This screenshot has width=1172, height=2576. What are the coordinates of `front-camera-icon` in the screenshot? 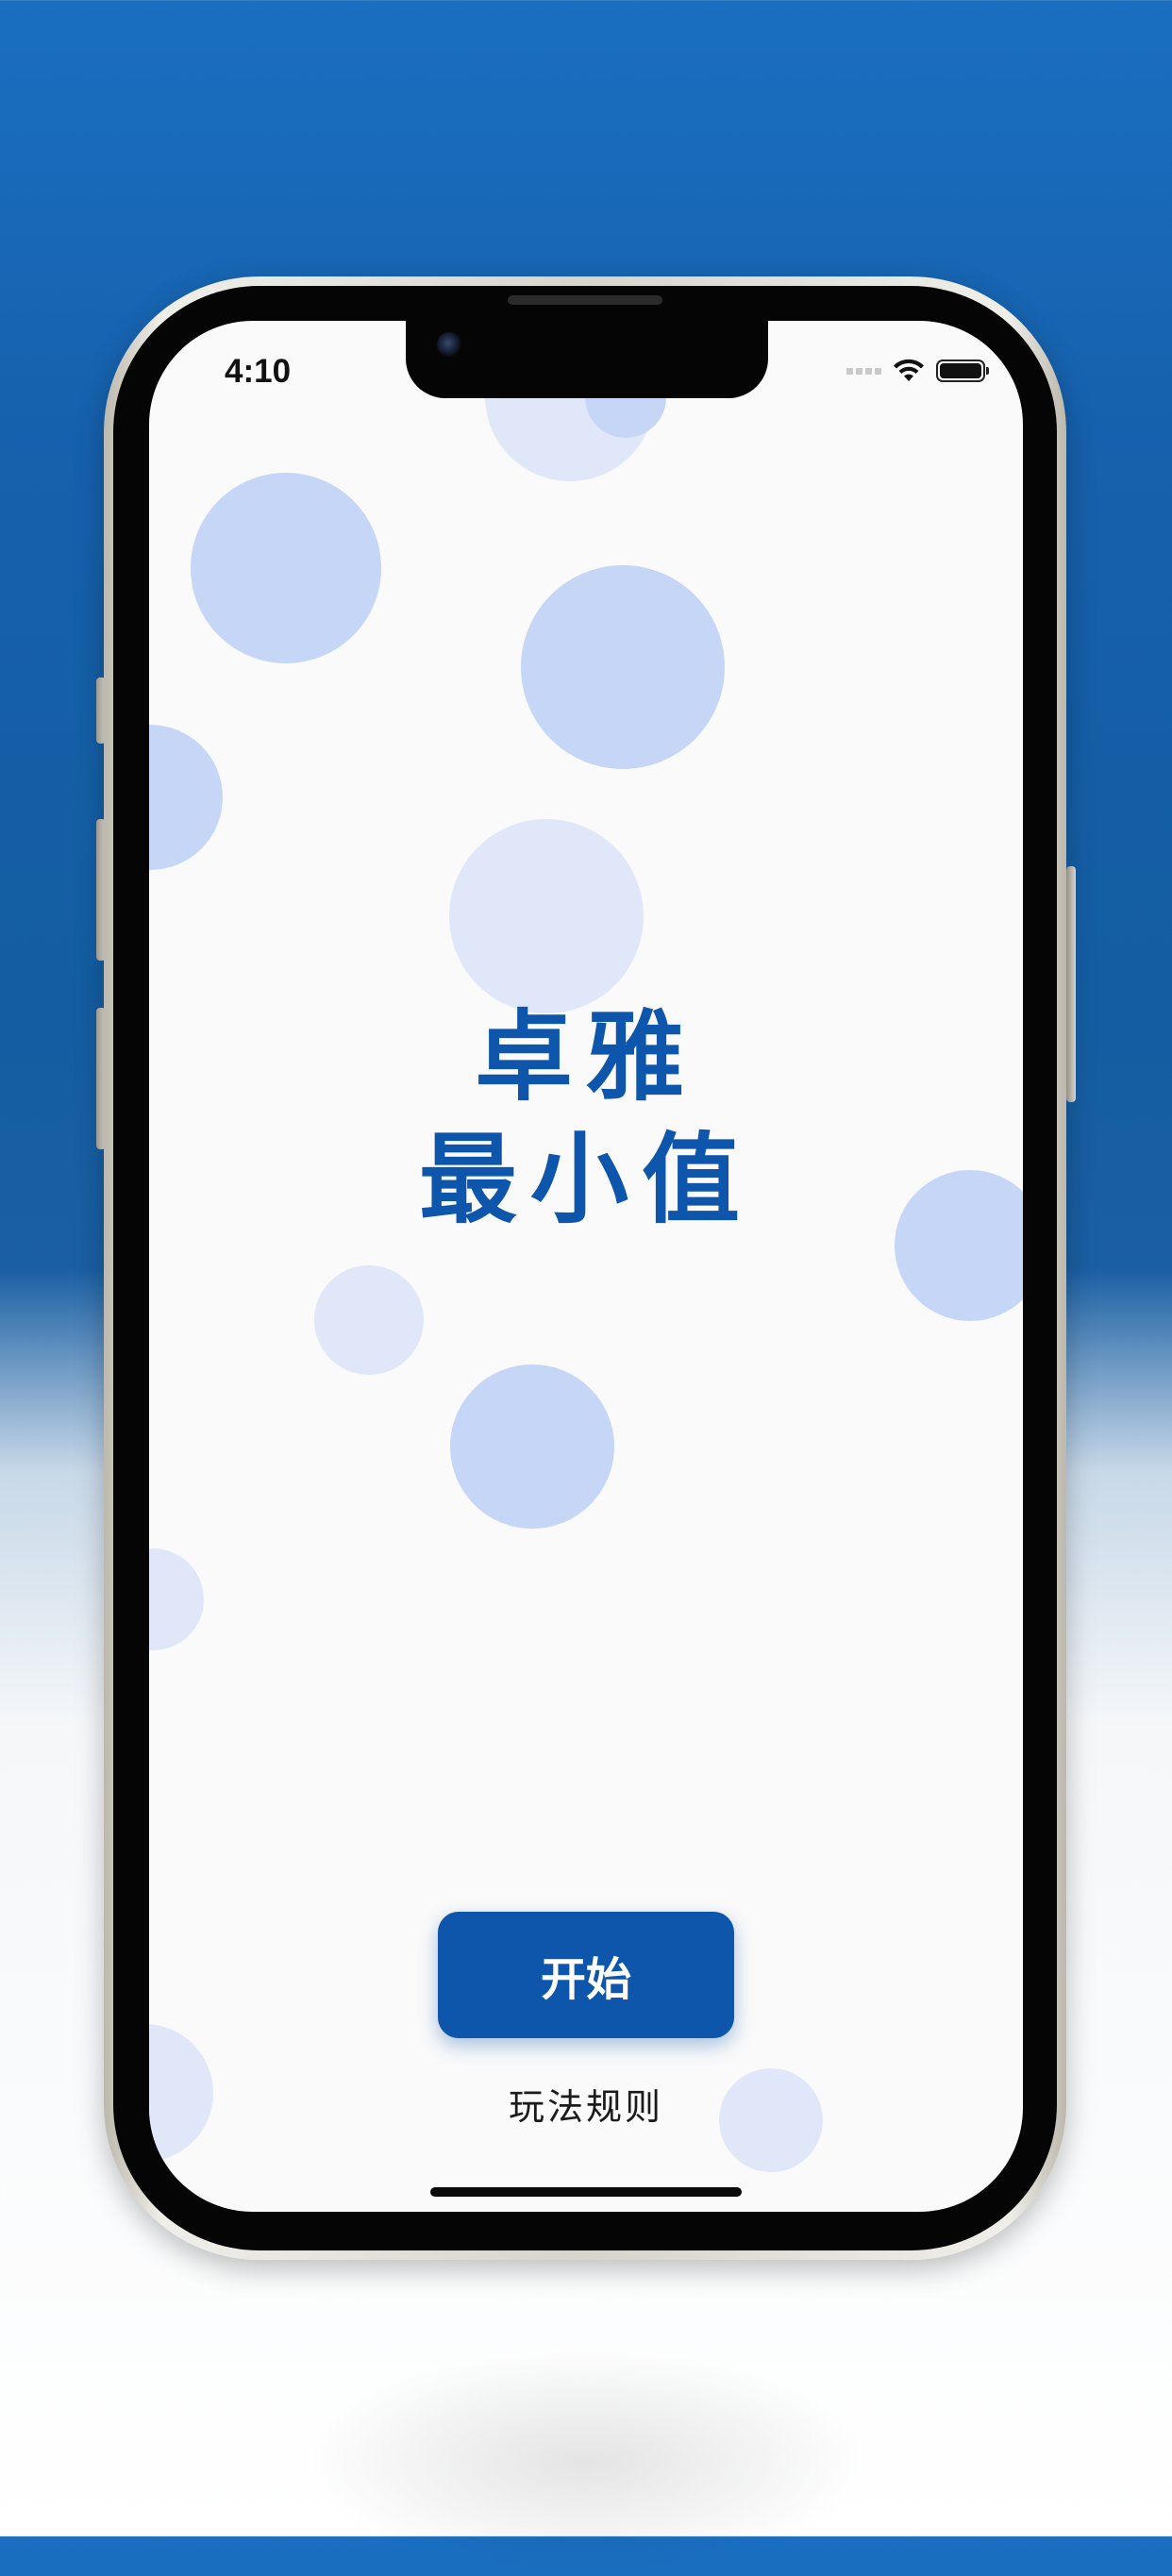 It's located at (449, 344).